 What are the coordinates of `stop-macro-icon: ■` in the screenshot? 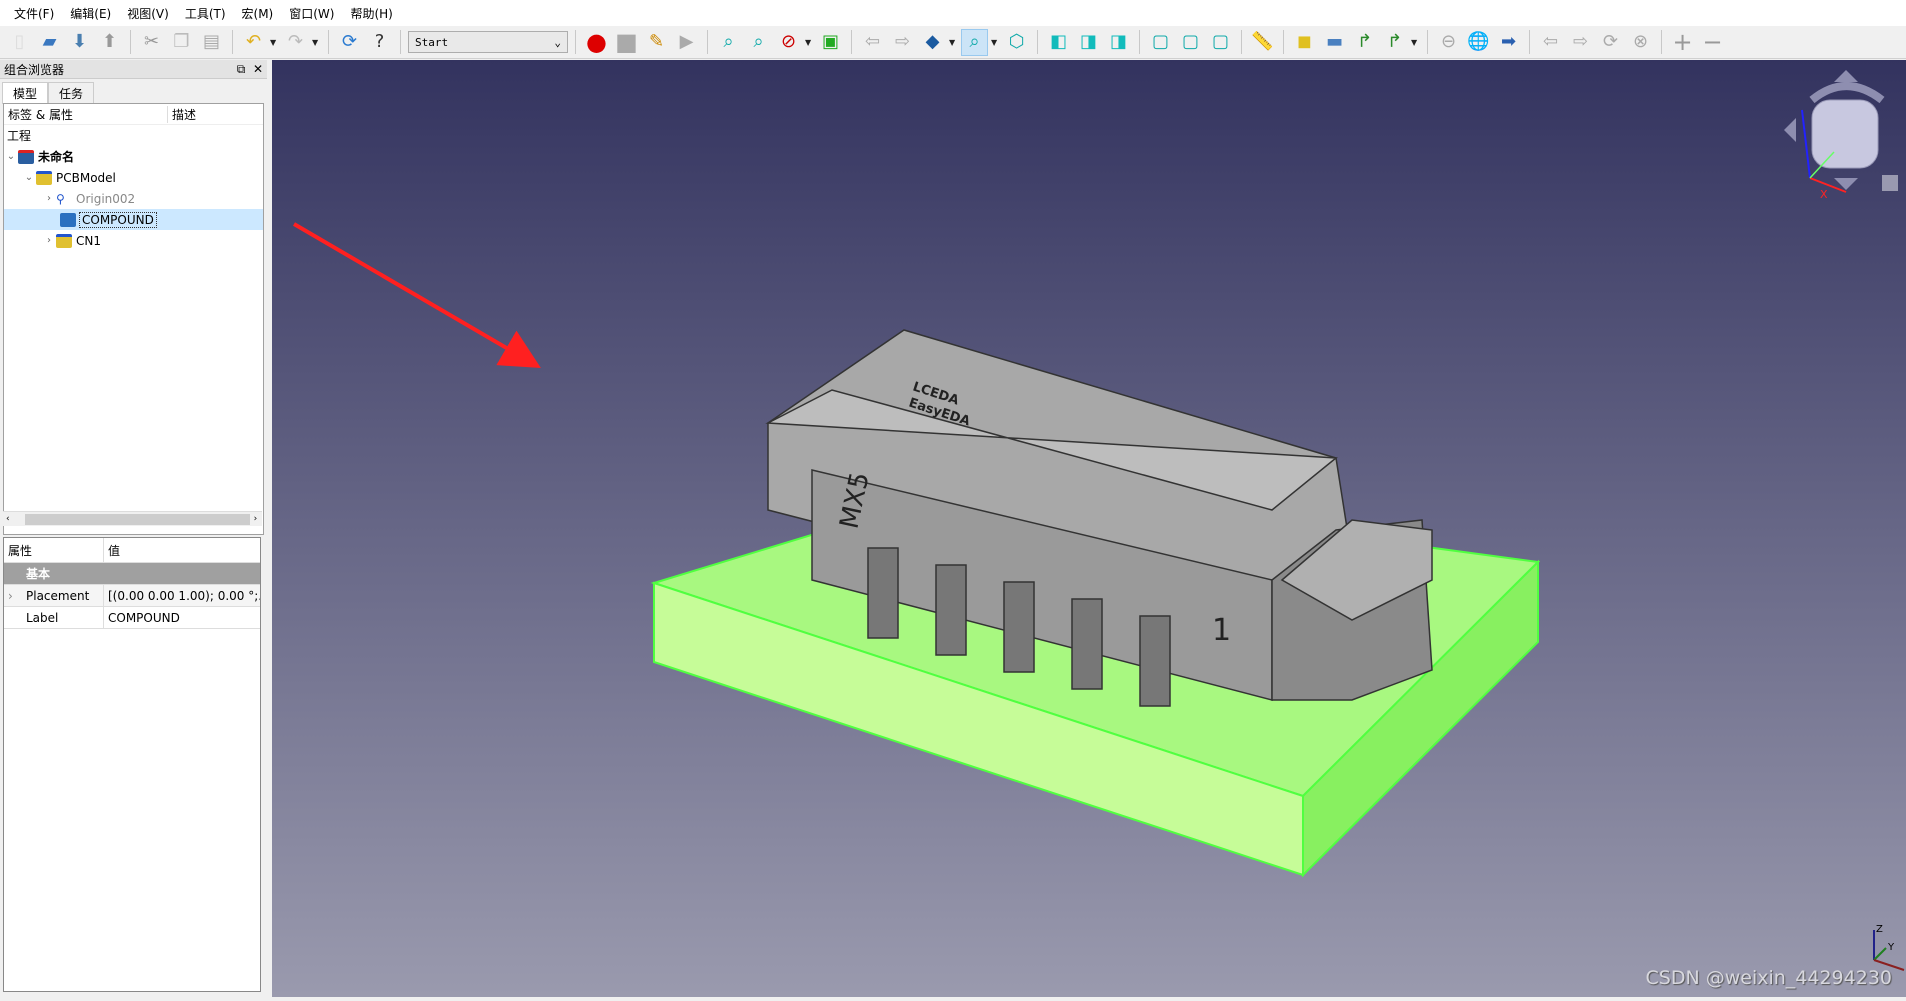 It's located at (626, 42).